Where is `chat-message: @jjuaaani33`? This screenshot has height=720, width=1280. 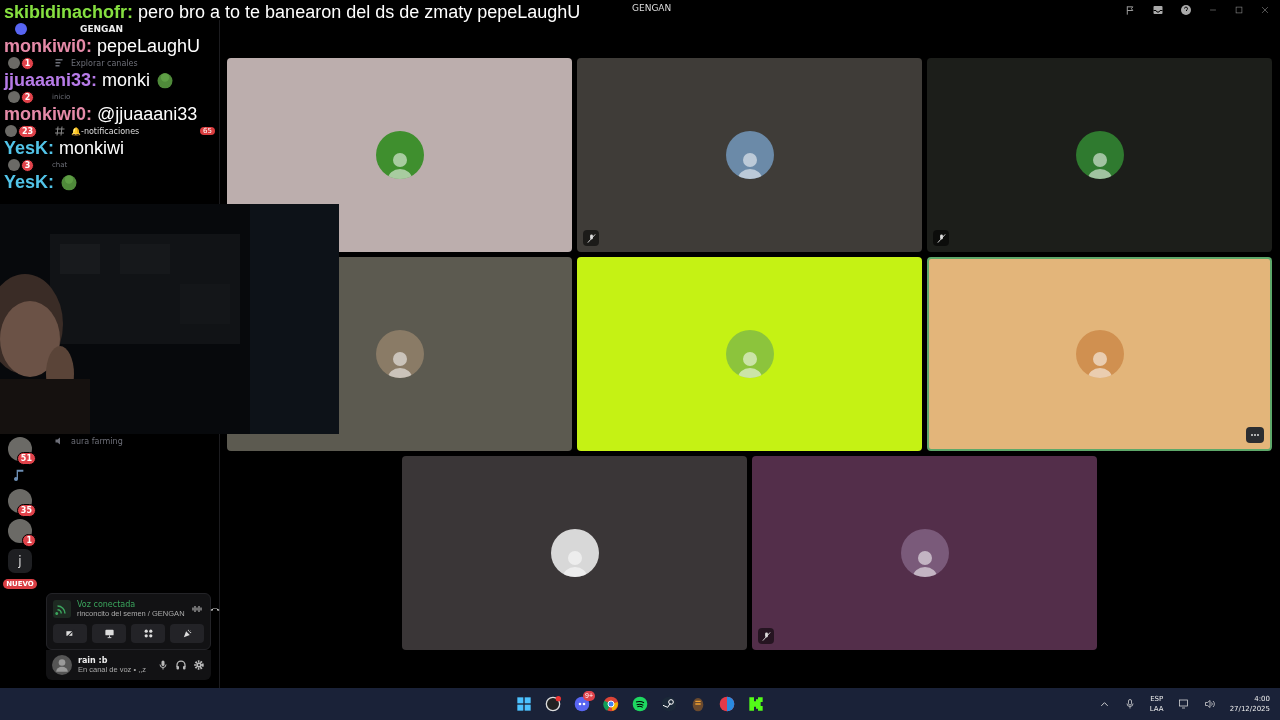
chat-message: @jjuaaani33 is located at coordinates (147, 114).